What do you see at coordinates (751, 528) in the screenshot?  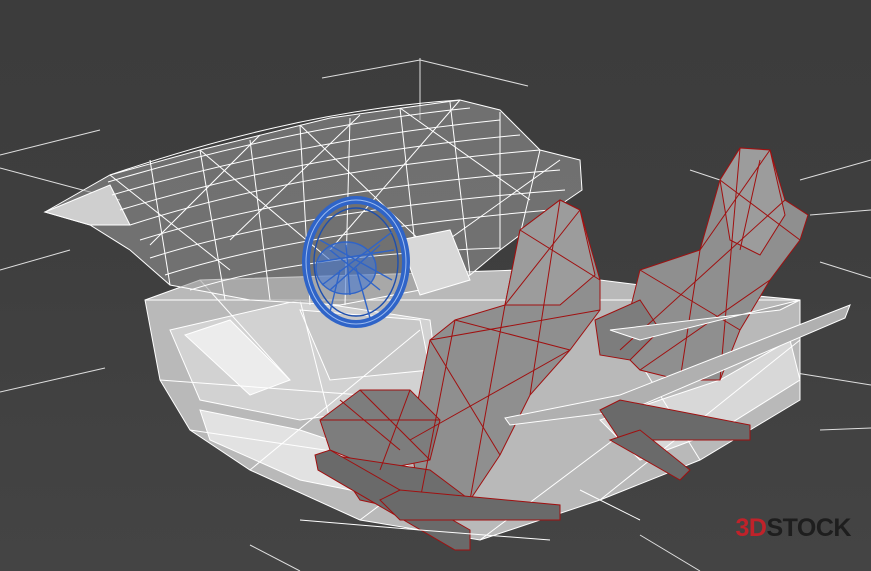 I see `watermark-prefix: 3D` at bounding box center [751, 528].